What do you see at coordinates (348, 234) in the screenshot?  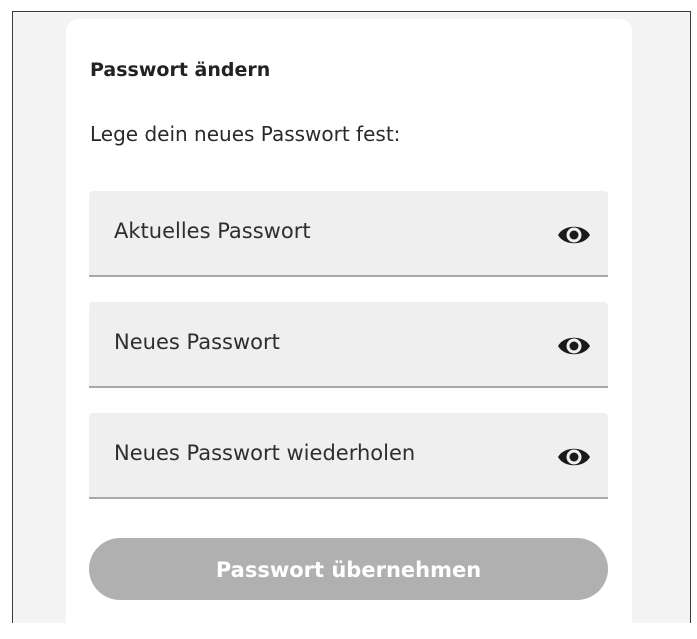 I see `current-password-field: Aktuelles Passwort` at bounding box center [348, 234].